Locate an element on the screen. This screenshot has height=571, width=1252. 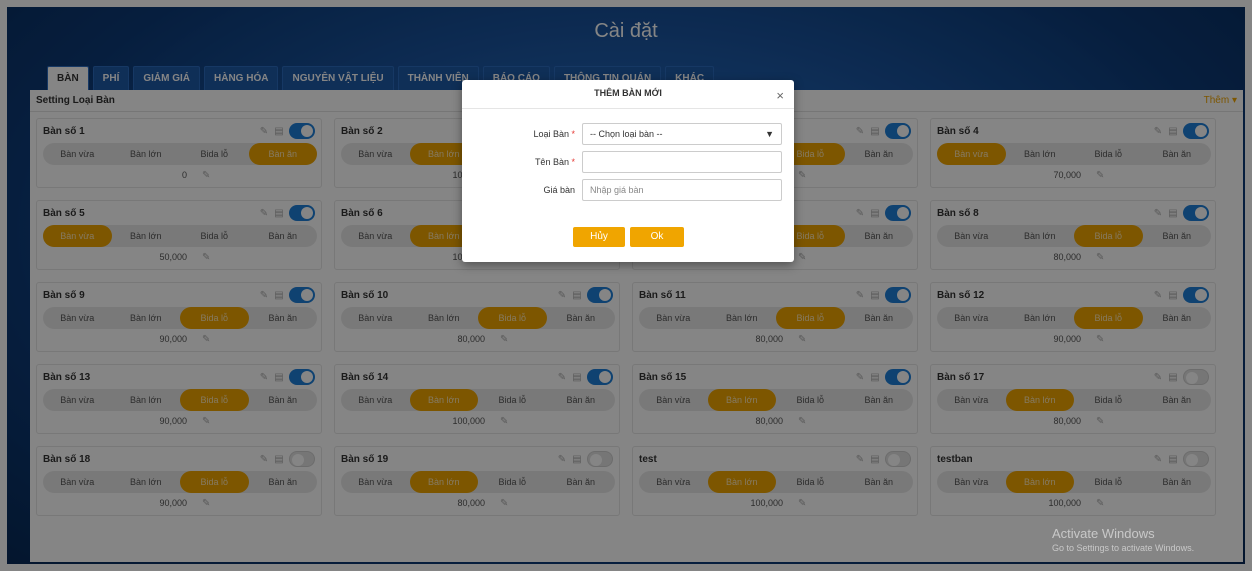
table-type-value: -- Chọn loại bàn -- is located at coordinates (626, 134).